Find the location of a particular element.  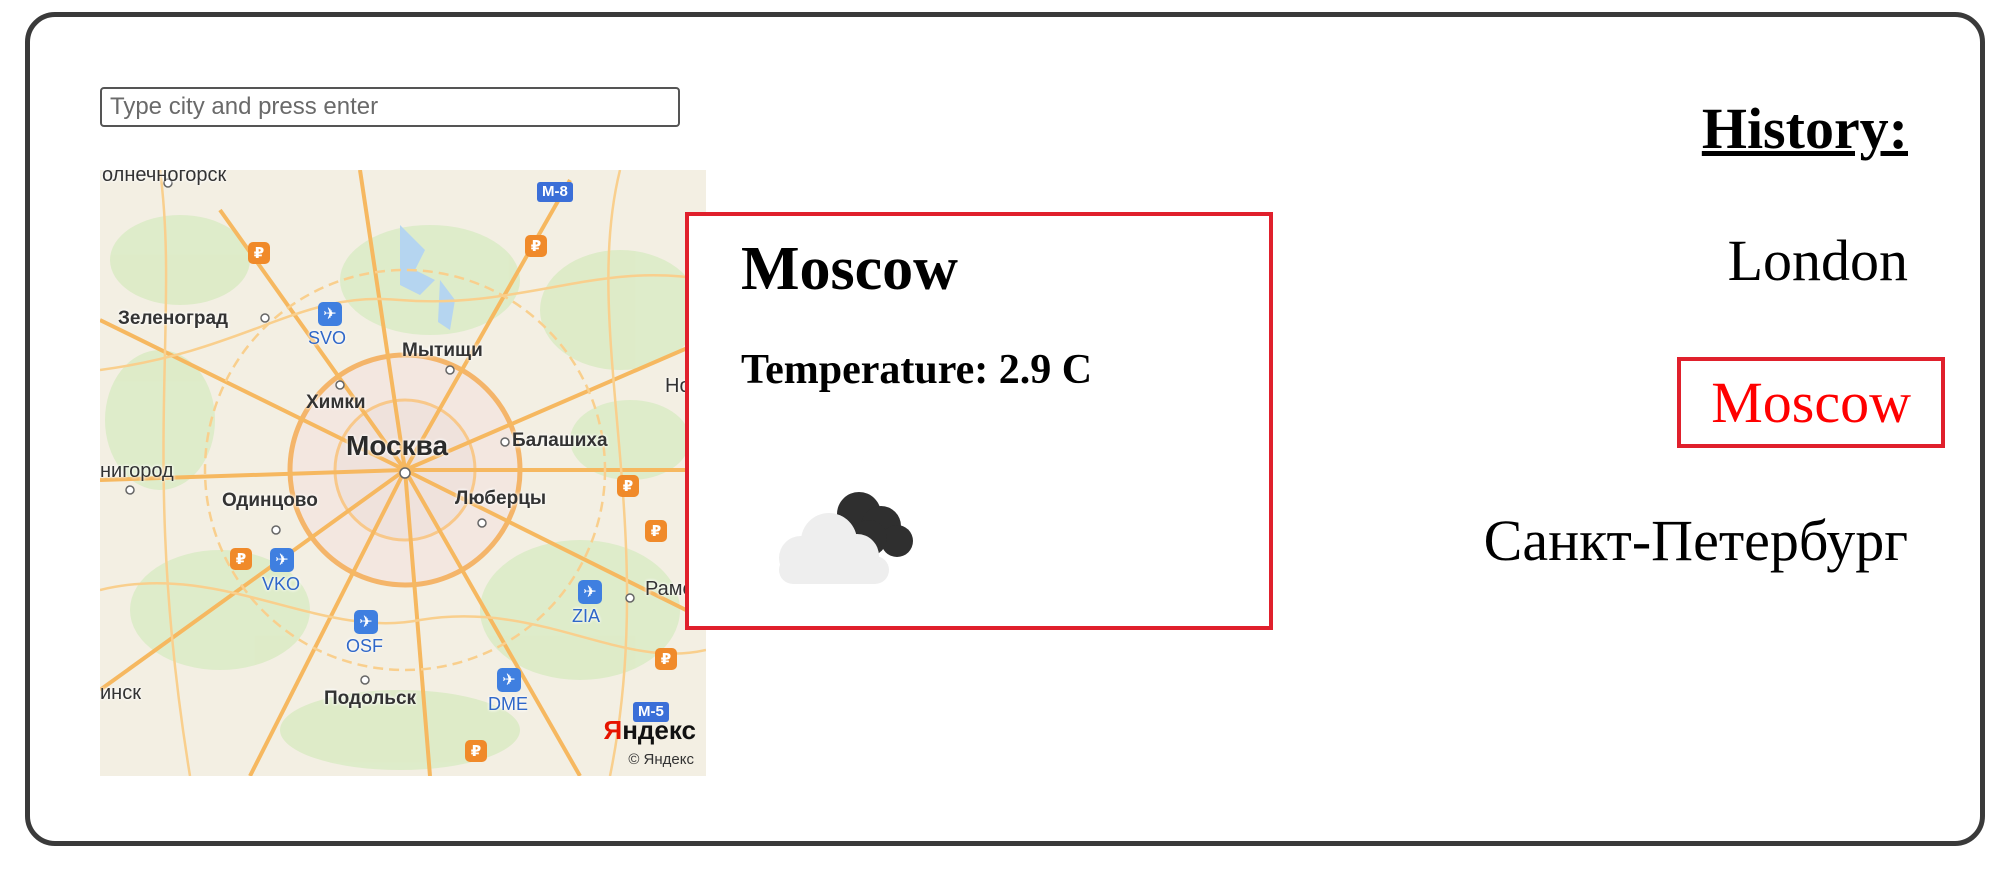

map-label-lyubertsy: Люберцы is located at coordinates (501, 498).